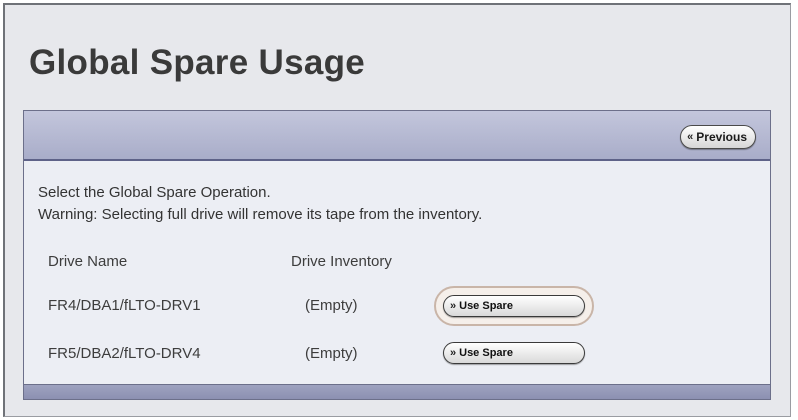 This screenshot has width=798, height=420. Describe the element at coordinates (341, 261) in the screenshot. I see `column-header-drive-inventory: Drive Inventory` at that location.